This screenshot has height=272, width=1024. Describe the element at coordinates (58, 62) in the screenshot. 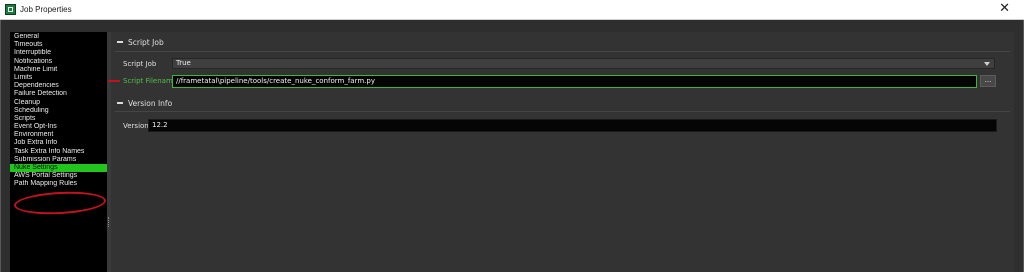

I see `sidebar-item-notifications: Notifications` at that location.